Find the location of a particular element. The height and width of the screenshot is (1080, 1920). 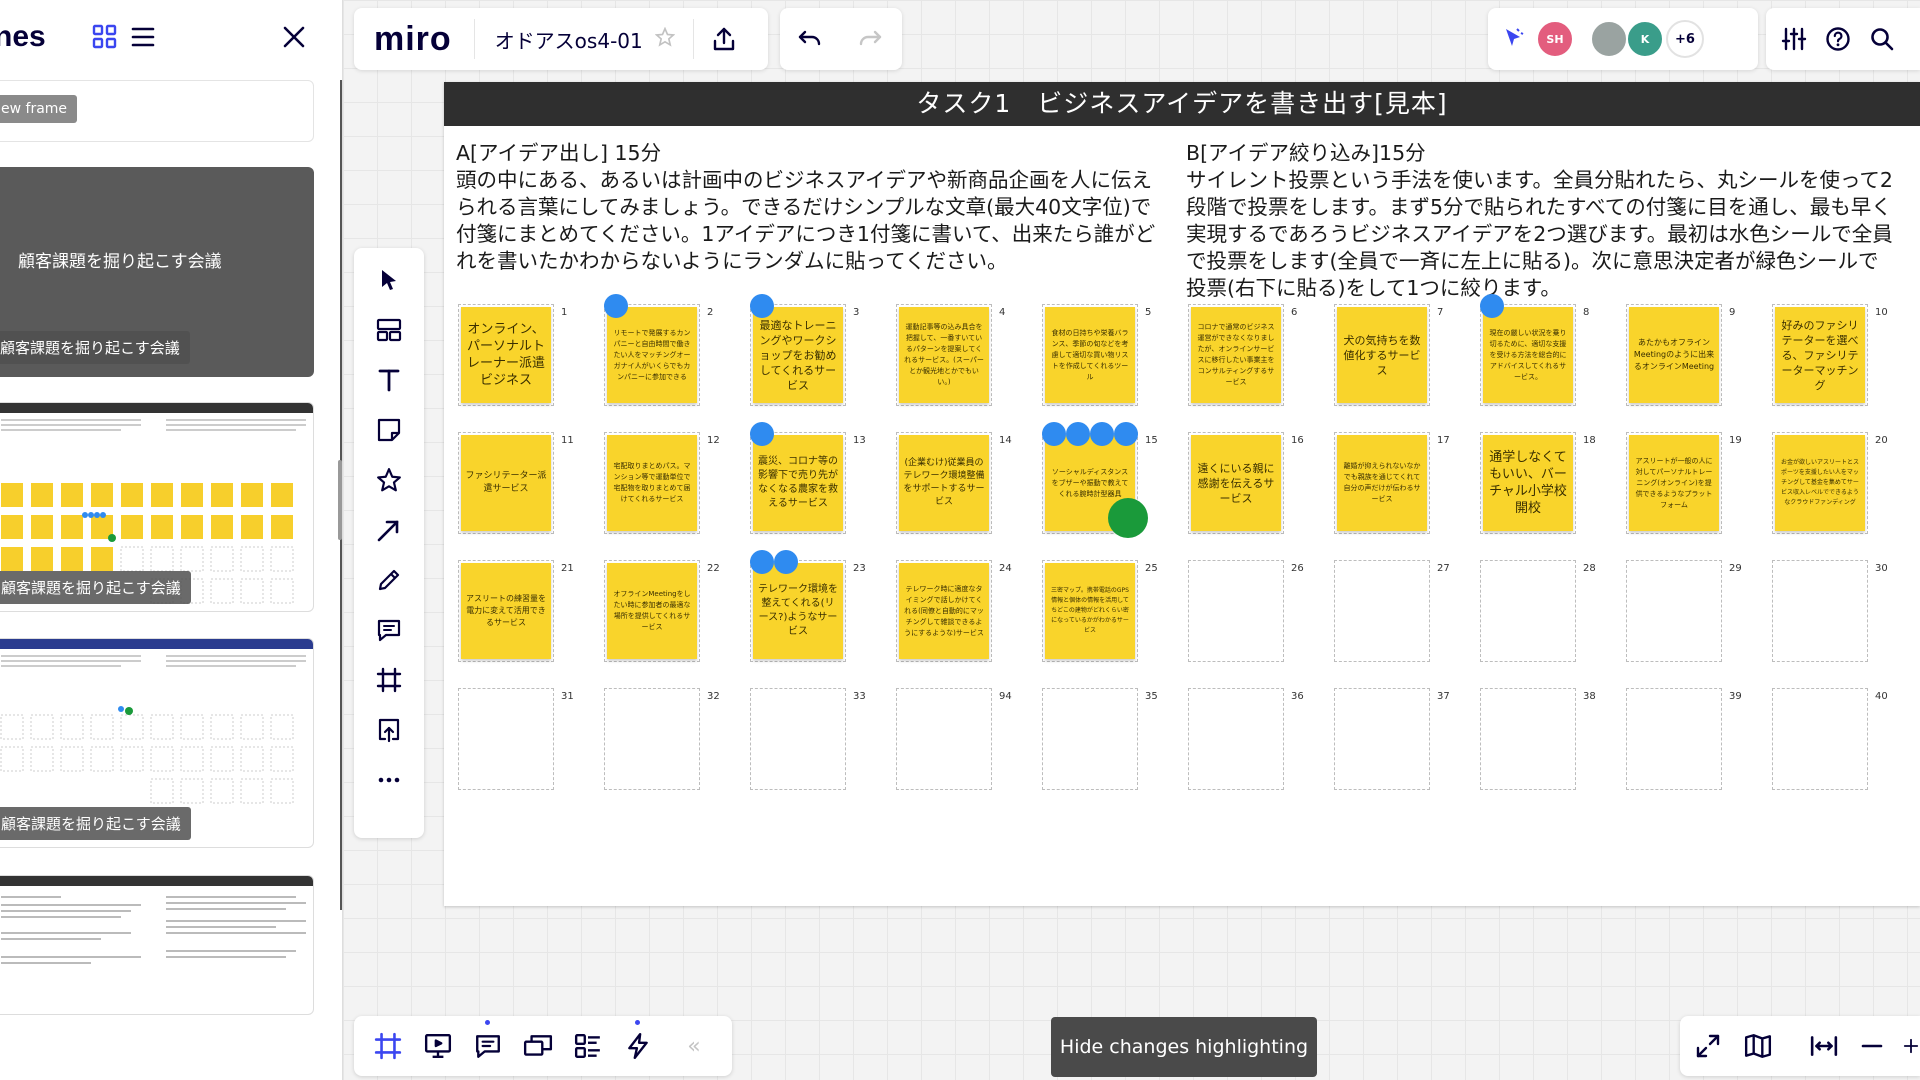

frame-thumb-3: 顧客課題を掘り起こす会議 is located at coordinates (157, 743).